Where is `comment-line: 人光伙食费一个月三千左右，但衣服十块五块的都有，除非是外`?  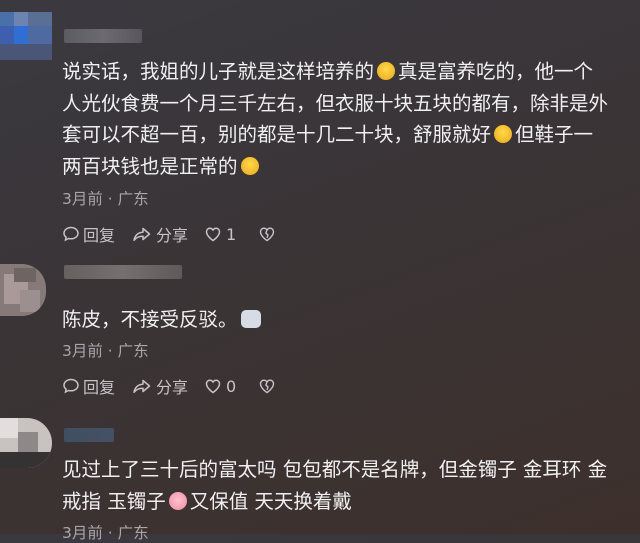 comment-line: 人光伙食费一个月三千左右，但衣服十块五块的都有，除非是外 is located at coordinates (335, 103).